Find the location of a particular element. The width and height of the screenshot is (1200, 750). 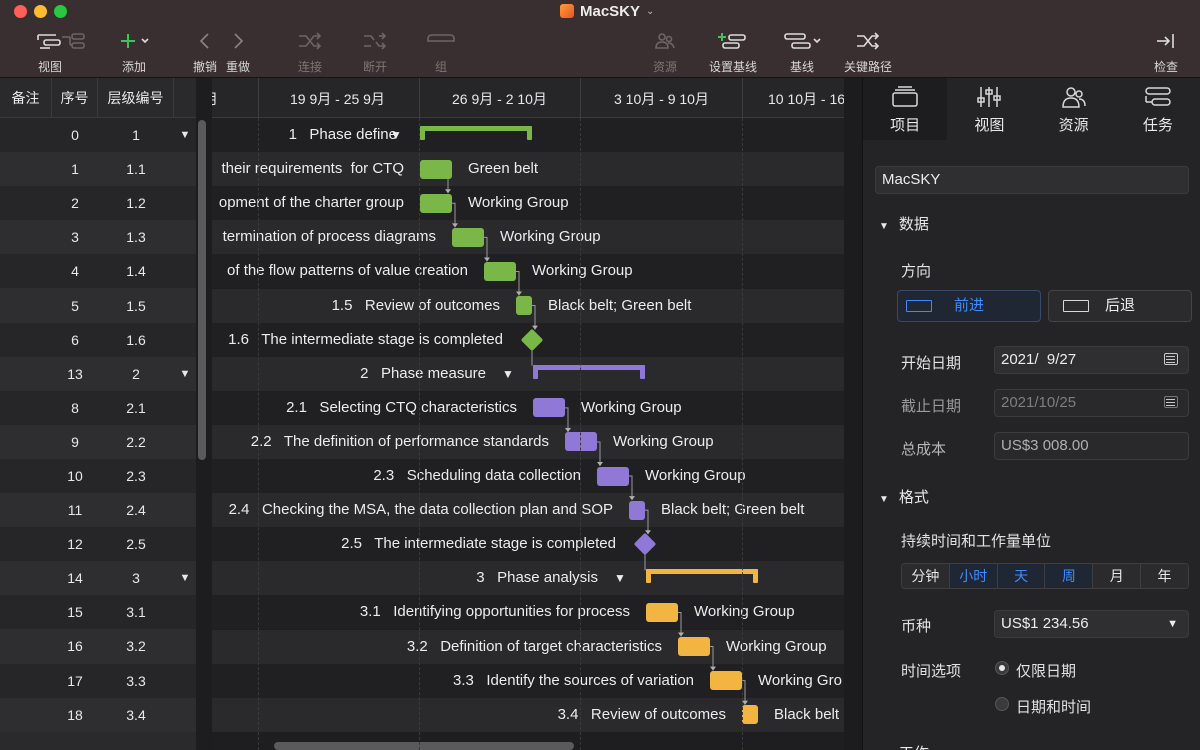

unit-days: 天 is located at coordinates (1021, 576).